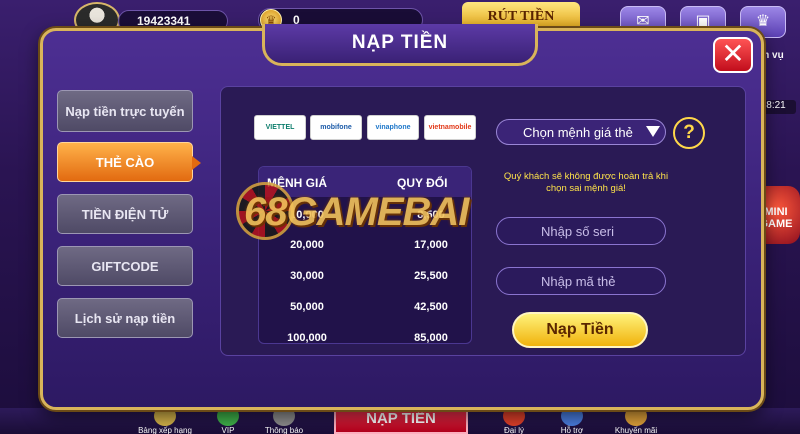 This screenshot has width=800, height=434. I want to click on carrier-label: mobifone, so click(336, 127).